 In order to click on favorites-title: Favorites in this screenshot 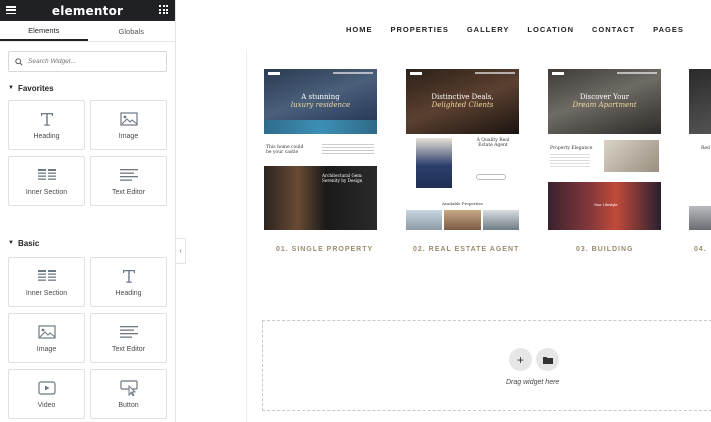, I will do `click(35, 88)`.